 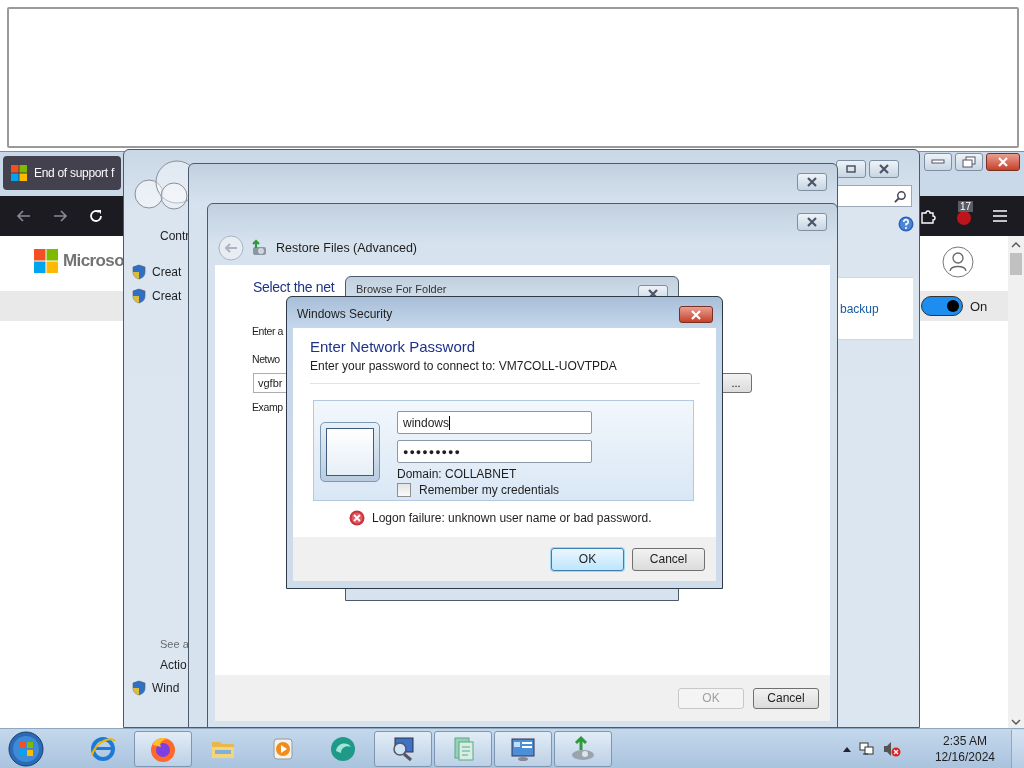 I want to click on globe-icon, so click(x=103, y=749).